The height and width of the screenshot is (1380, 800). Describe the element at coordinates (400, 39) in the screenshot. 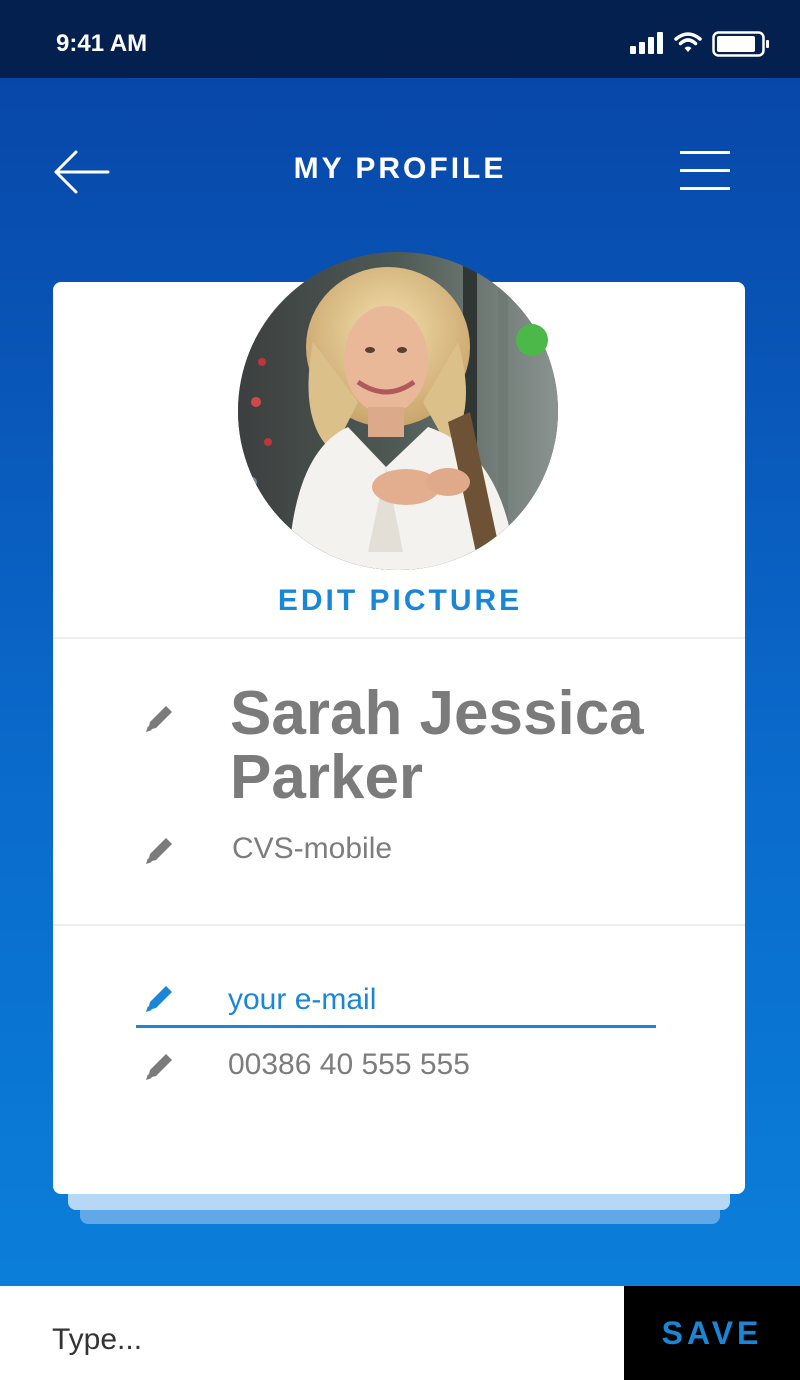

I see `status-bar: 9:41 AM` at that location.